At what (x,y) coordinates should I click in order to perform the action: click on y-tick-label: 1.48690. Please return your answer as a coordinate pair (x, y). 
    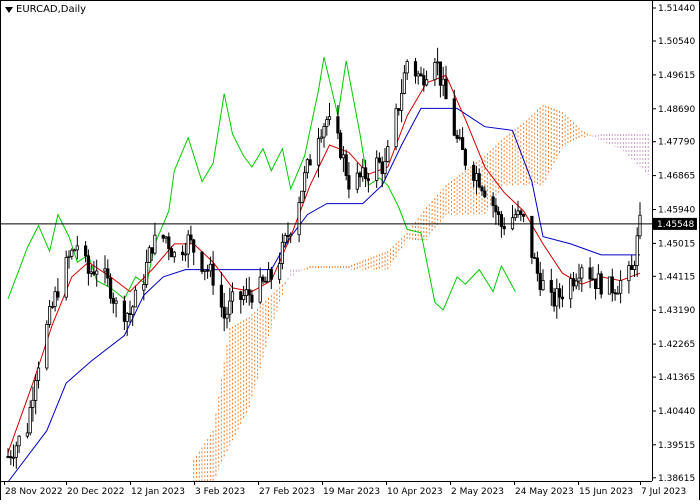
    Looking at the image, I should click on (676, 110).